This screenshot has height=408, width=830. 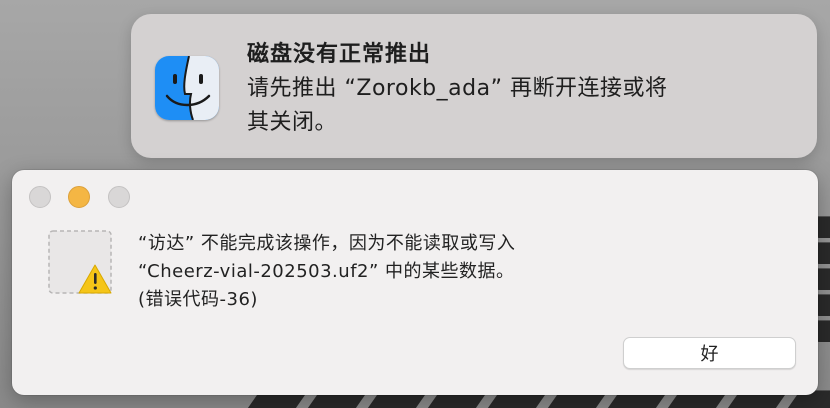 I want to click on notification-body: 请先推出 “Zorokb_ada” 再断开连接或将 其关闭。, so click(x=497, y=106).